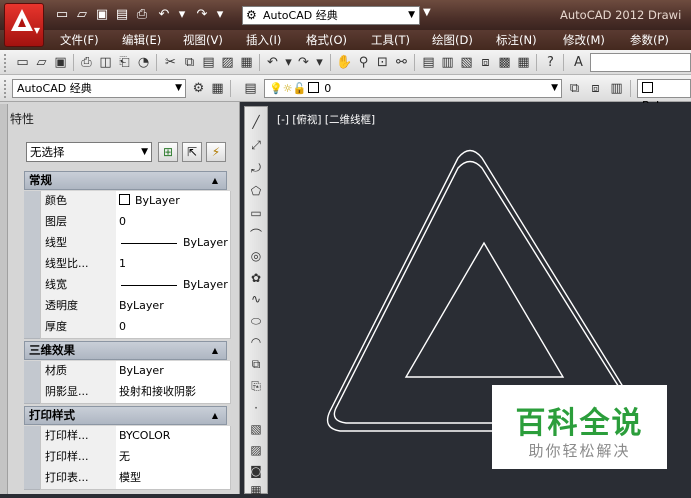 The width and height of the screenshot is (691, 498). I want to click on copy-icon: ⧉, so click(189, 62).